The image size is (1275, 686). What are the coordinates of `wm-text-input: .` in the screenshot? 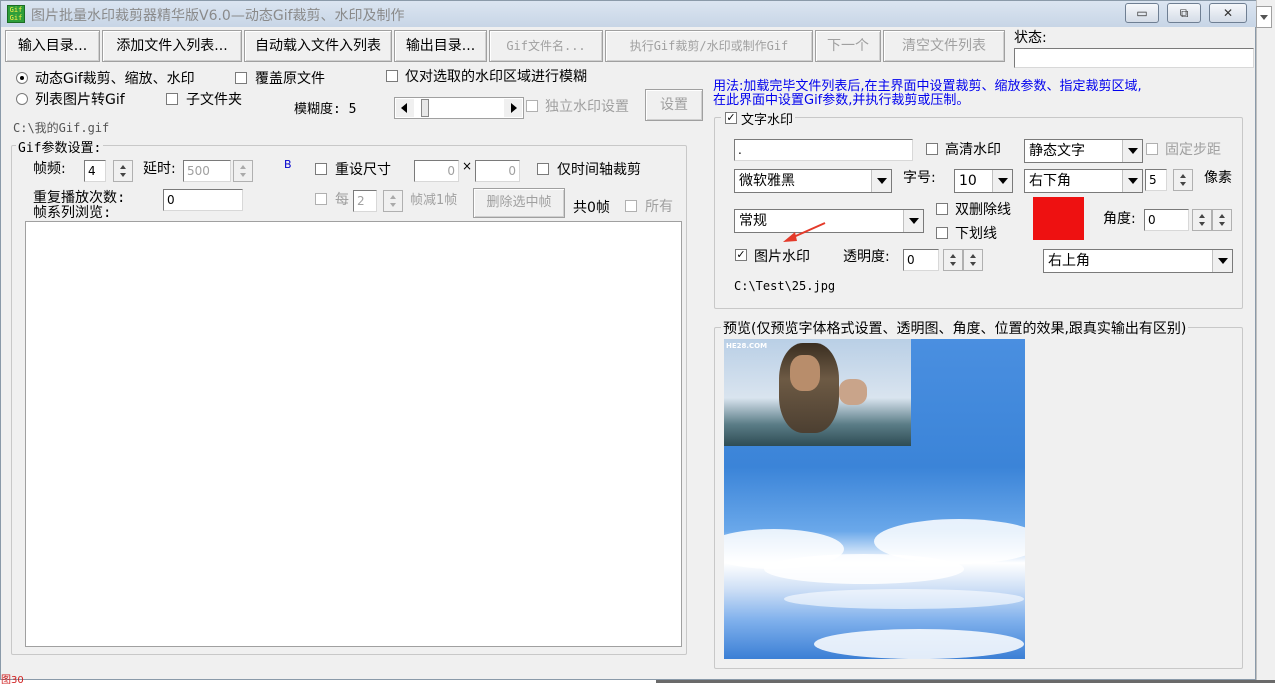 It's located at (823, 150).